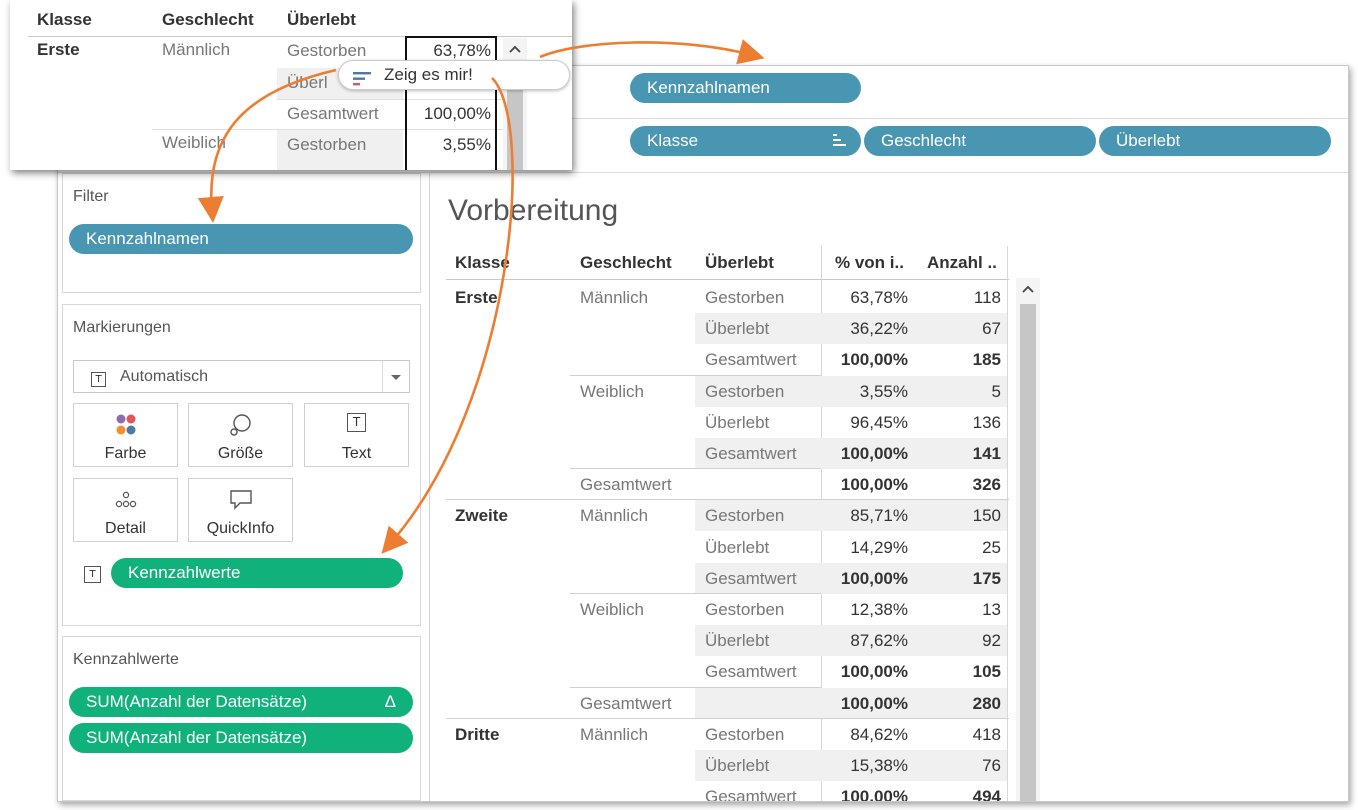 This screenshot has width=1358, height=810. Describe the element at coordinates (267, 145) in the screenshot. I see `arrow-to-filter` at that location.